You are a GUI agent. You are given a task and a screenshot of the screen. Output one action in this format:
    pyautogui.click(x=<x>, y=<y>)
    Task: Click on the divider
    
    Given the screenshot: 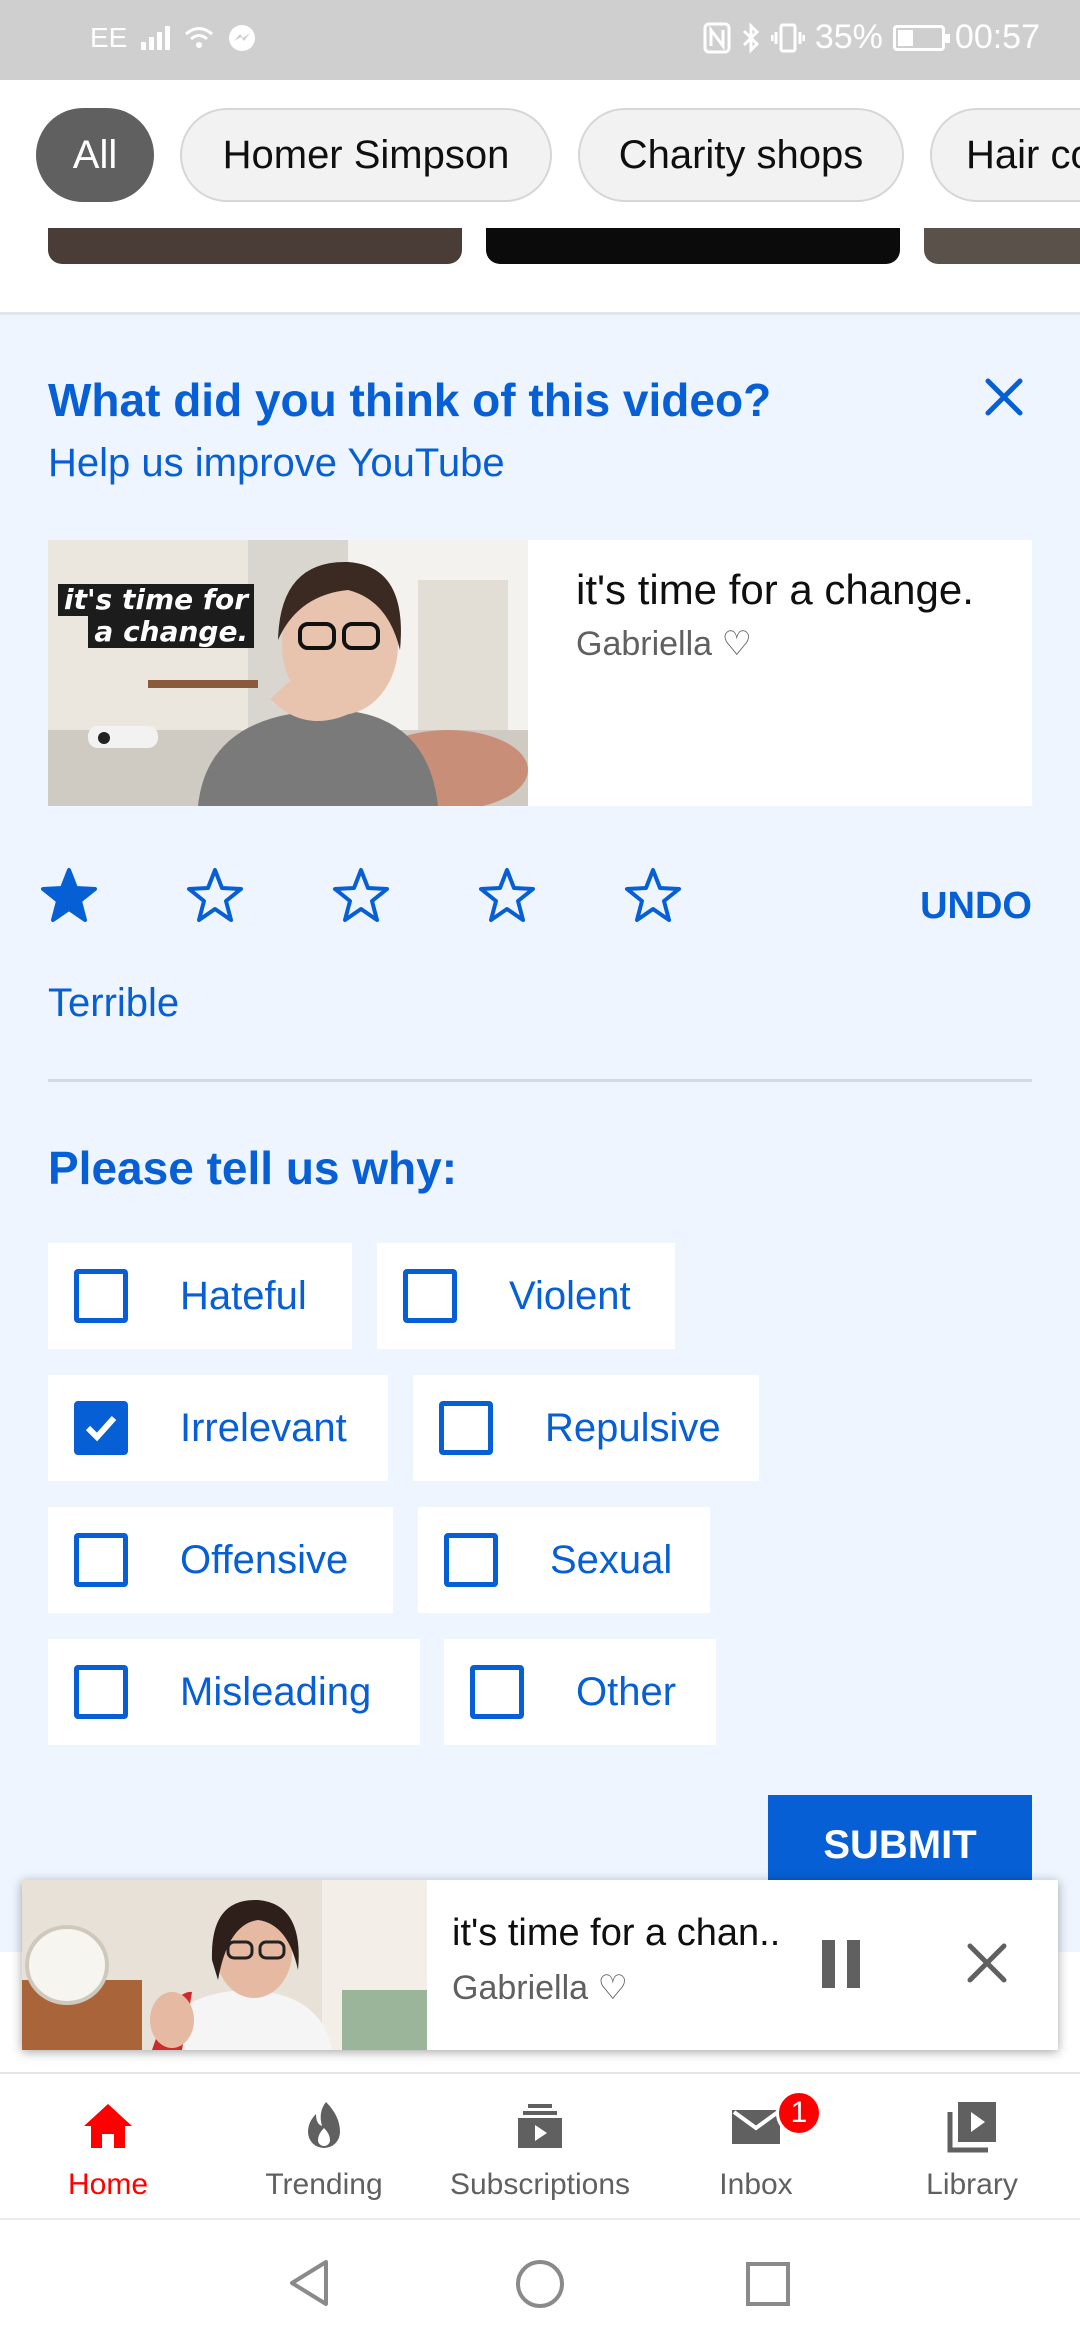 What is the action you would take?
    pyautogui.click(x=540, y=1080)
    